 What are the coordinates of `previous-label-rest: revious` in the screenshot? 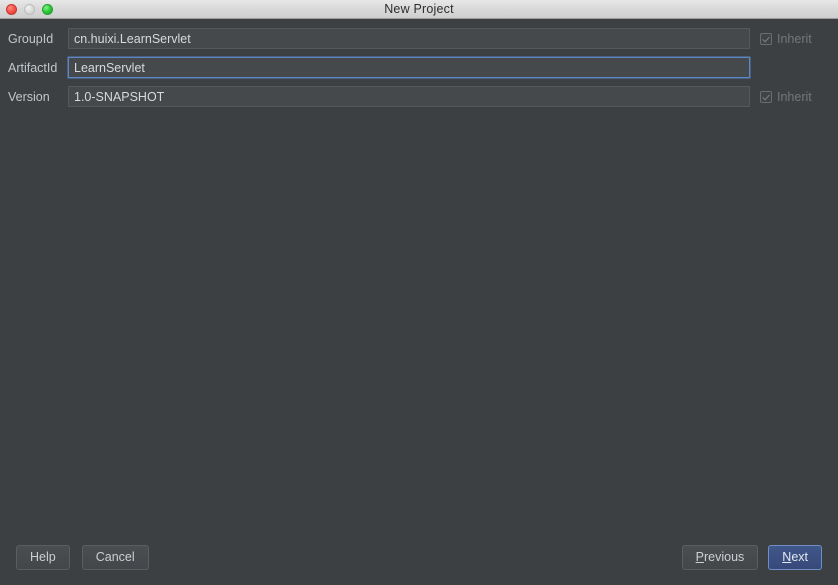 It's located at (724, 556).